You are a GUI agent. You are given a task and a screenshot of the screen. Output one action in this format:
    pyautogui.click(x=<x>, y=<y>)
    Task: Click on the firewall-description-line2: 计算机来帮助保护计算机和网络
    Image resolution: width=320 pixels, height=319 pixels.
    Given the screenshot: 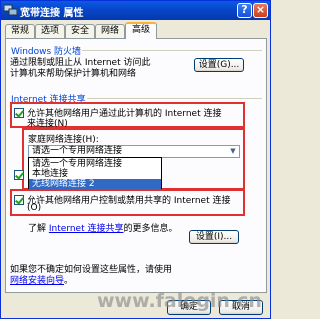 What is the action you would take?
    pyautogui.click(x=73, y=74)
    